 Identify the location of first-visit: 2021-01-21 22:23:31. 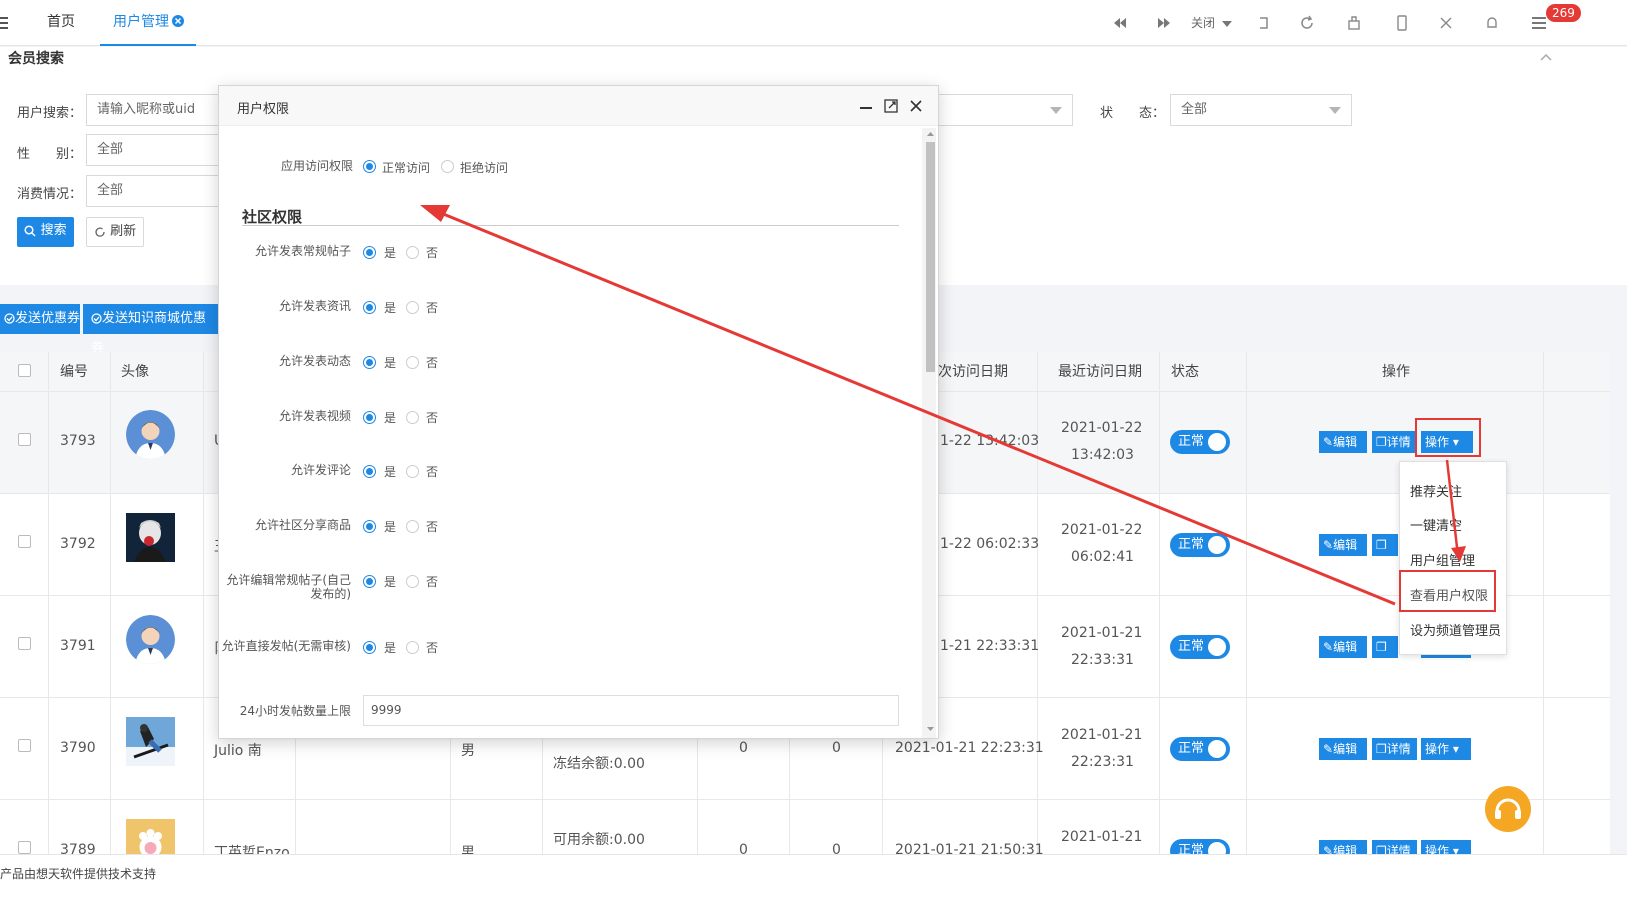
(969, 748).